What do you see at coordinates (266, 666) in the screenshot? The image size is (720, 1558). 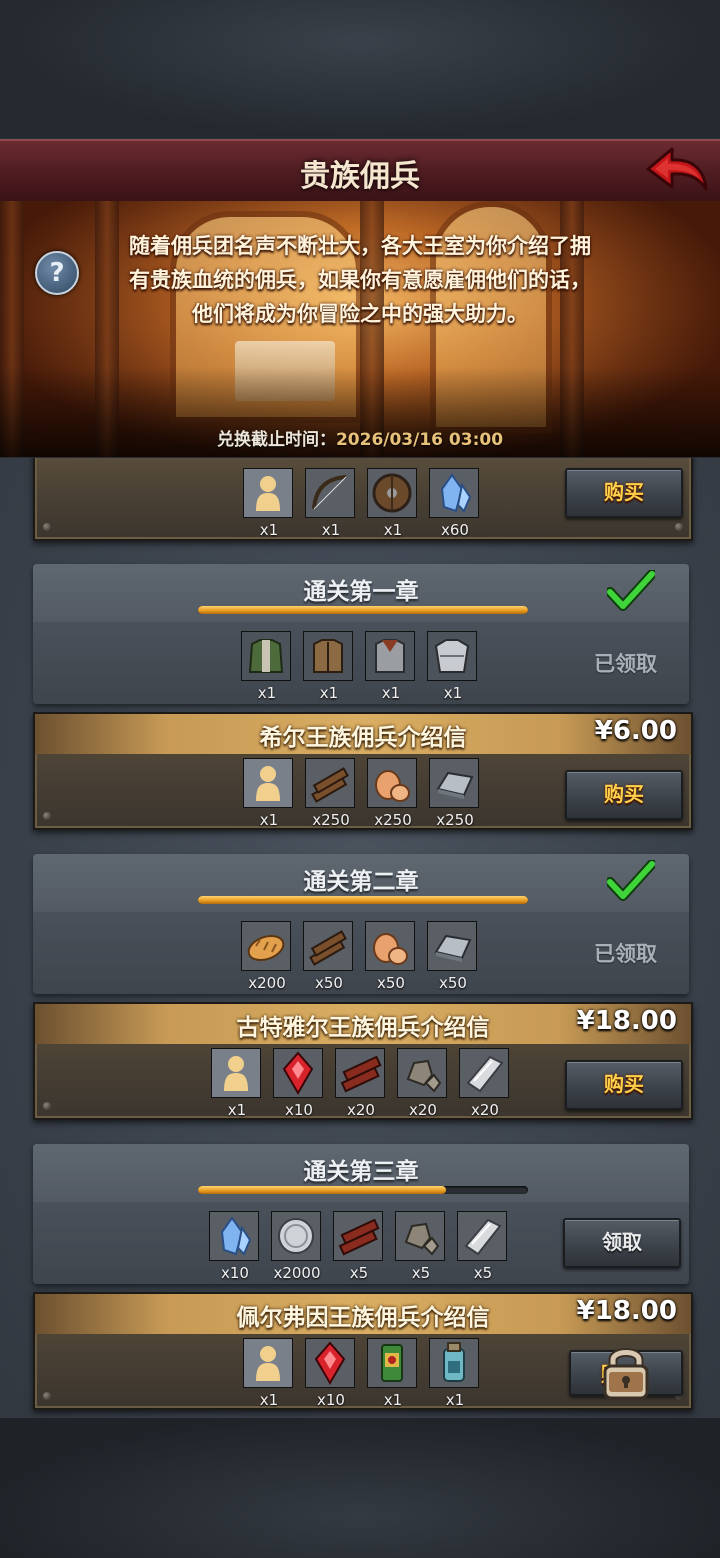 I see `green-coat-armor-icon: x1` at bounding box center [266, 666].